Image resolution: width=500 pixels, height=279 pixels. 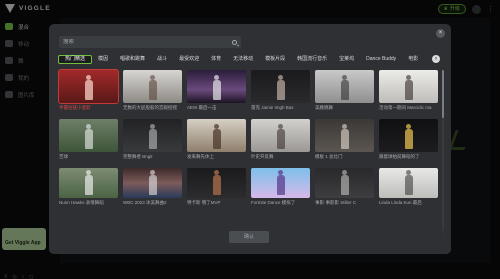 I want to click on template-card: Linda Linda Kun 最后, so click(x=408, y=191).